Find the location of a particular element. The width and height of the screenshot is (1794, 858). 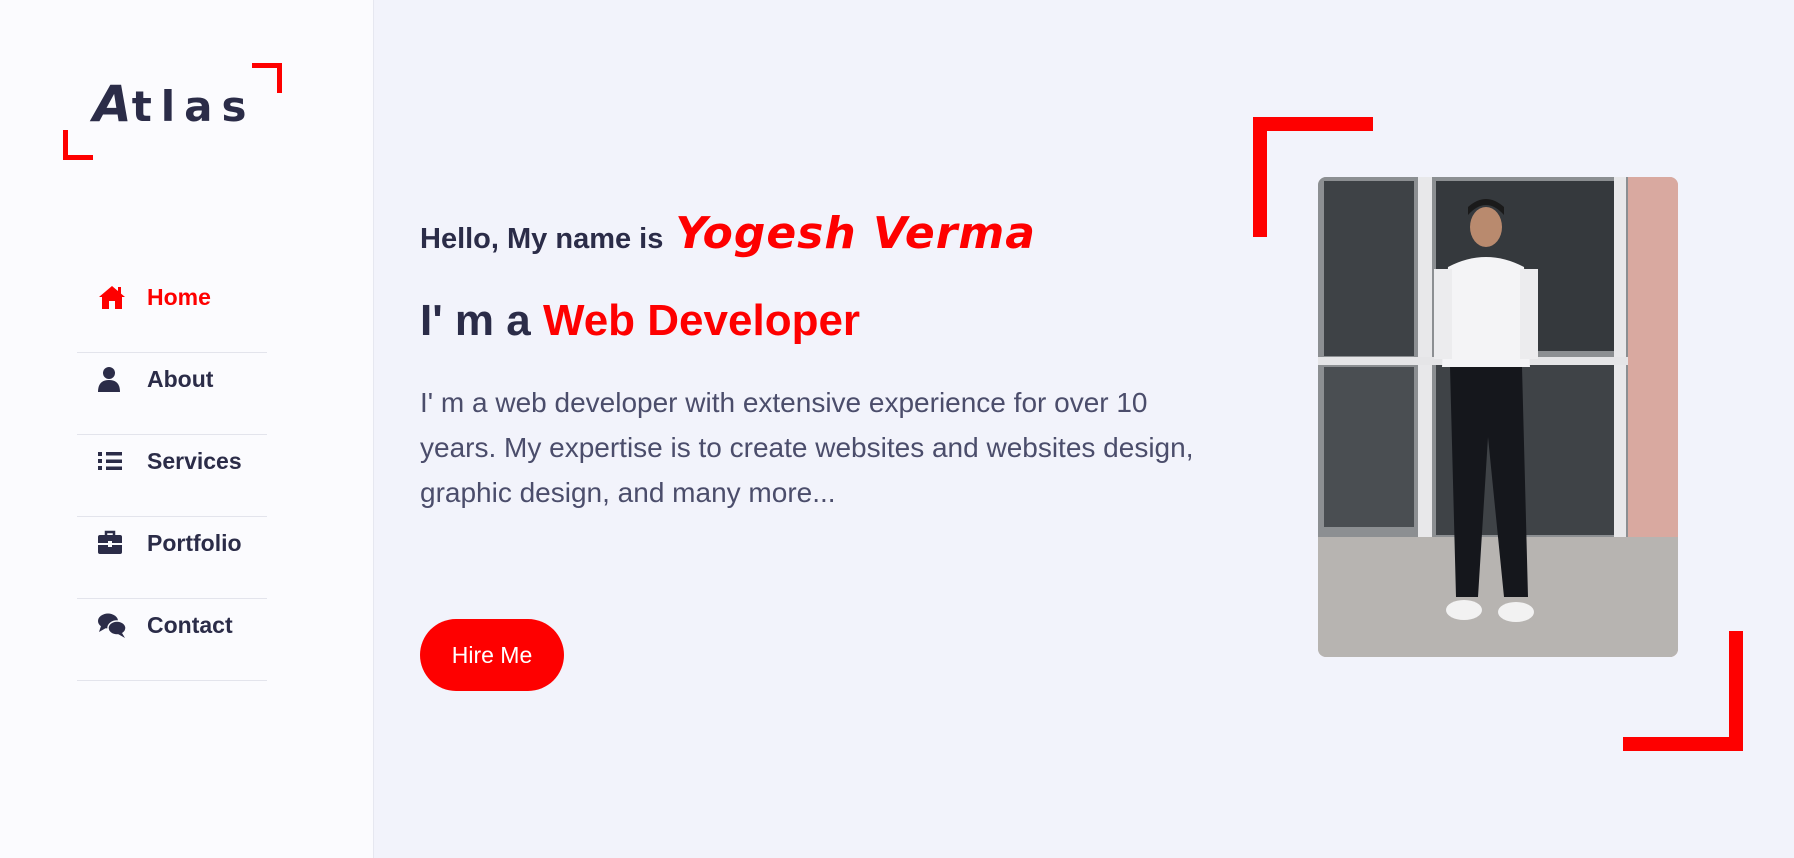

sidebar-item-about: About is located at coordinates (172, 394).